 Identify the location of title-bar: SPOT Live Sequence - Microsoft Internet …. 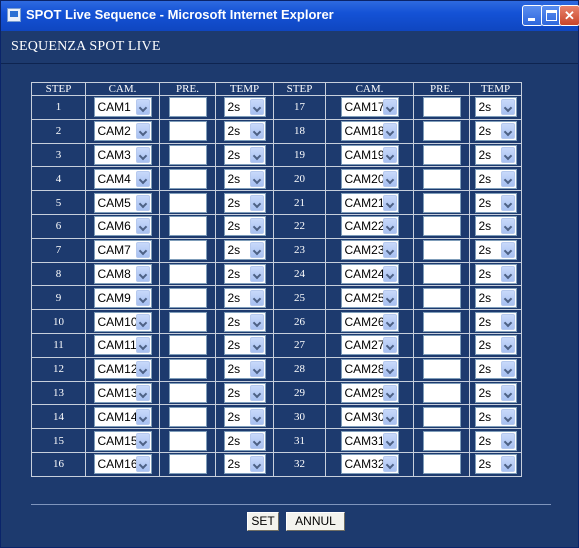
(290, 16).